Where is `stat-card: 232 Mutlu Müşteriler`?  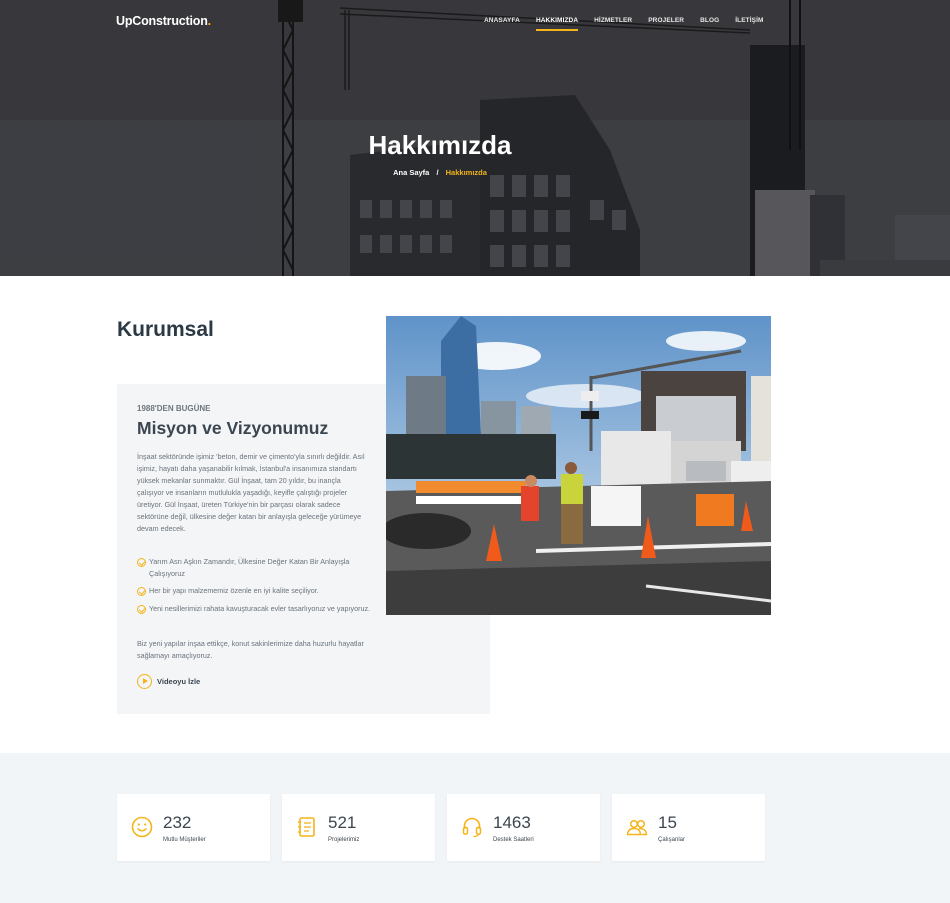 stat-card: 232 Mutlu Müşteriler is located at coordinates (193, 827).